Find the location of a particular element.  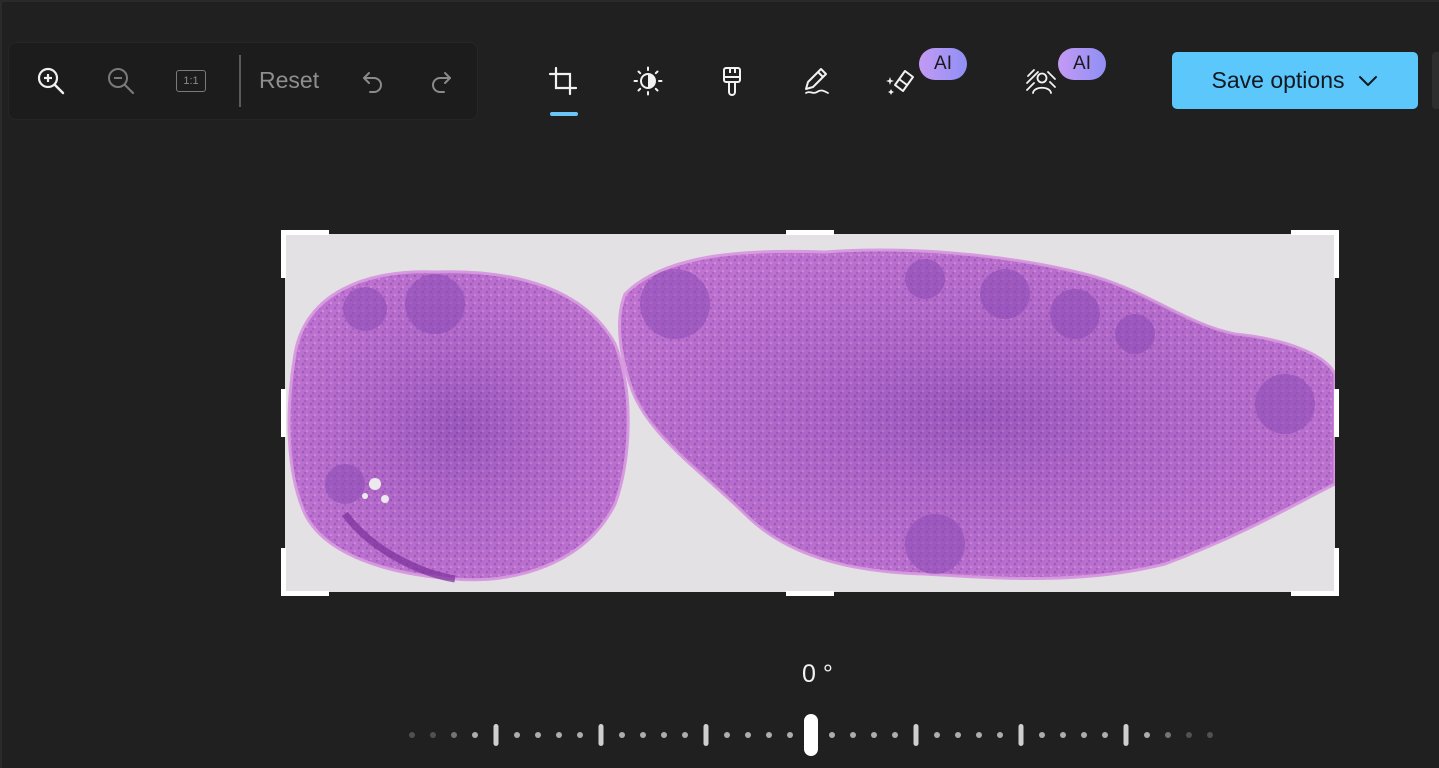

crop-handle-bottom-left is located at coordinates (305, 593).